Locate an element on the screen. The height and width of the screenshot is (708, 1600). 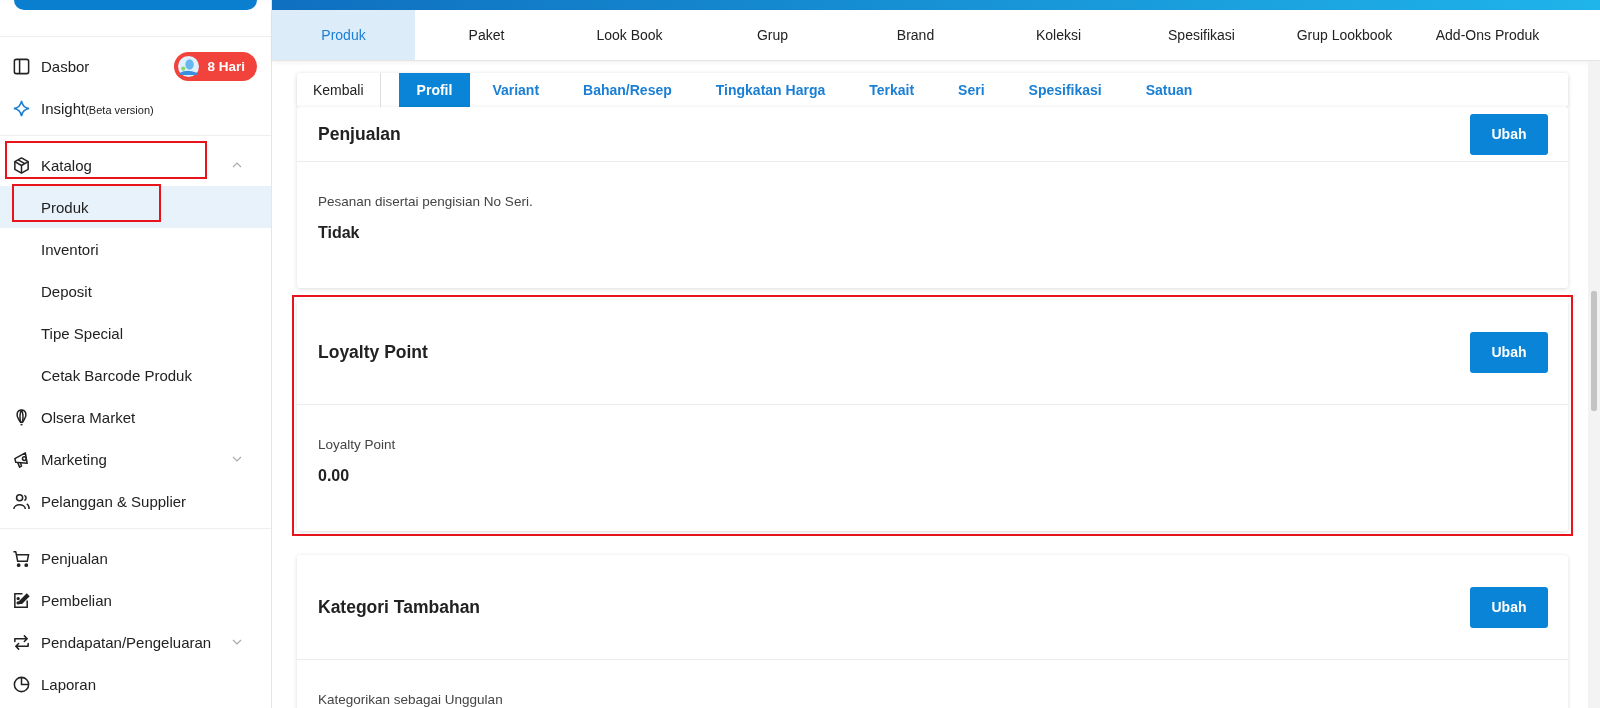
sidebar-item: Katalog is located at coordinates (135, 165).